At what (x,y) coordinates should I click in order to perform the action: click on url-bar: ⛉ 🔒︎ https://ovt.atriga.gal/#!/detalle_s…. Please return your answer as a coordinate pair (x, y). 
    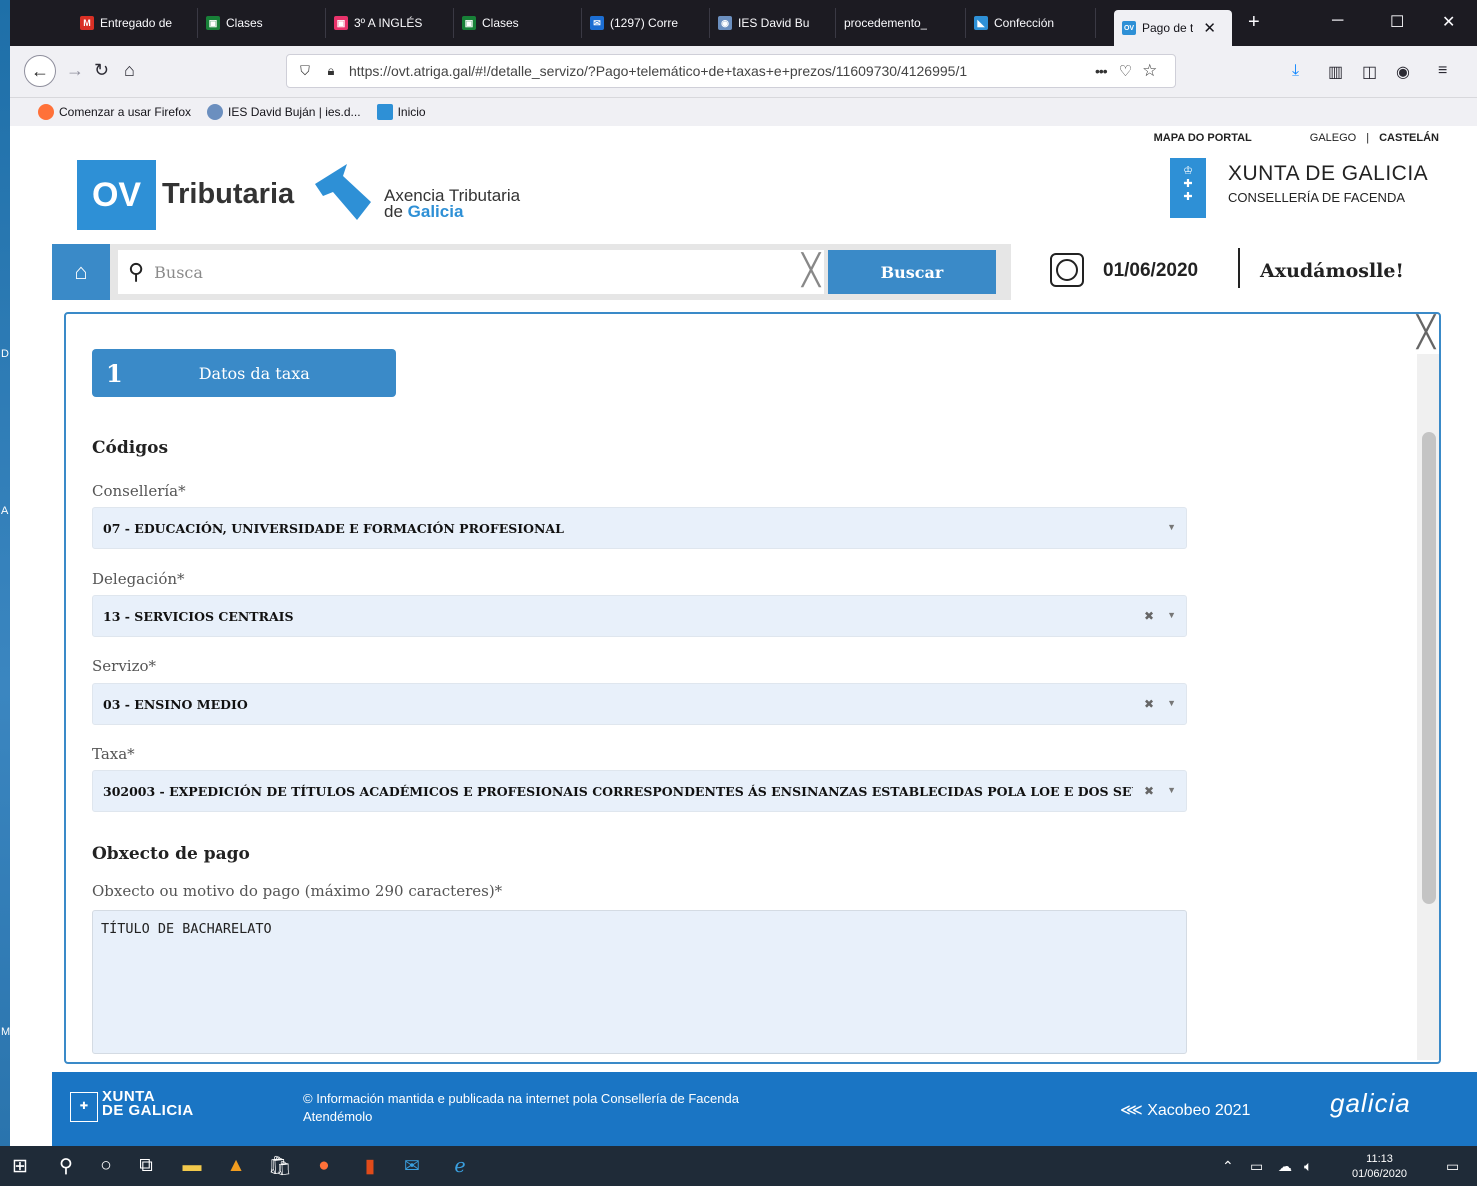
    Looking at the image, I should click on (731, 71).